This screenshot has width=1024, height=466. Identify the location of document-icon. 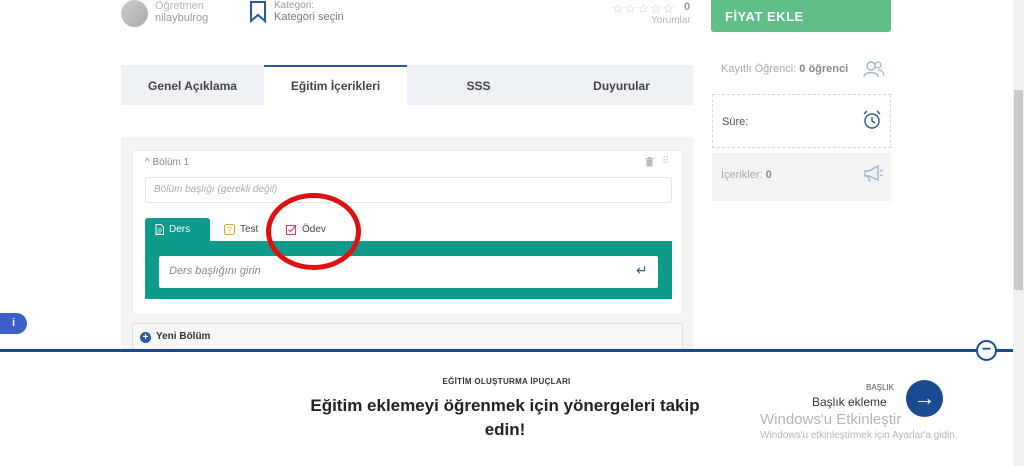
(159, 231).